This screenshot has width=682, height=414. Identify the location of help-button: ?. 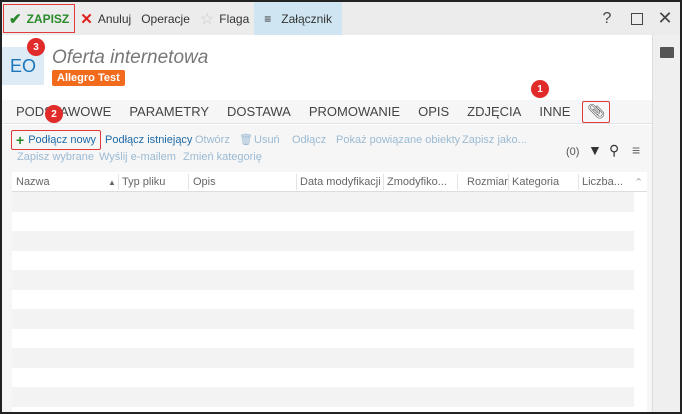
(607, 18).